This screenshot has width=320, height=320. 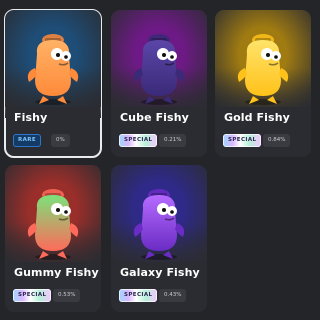 I want to click on galaxy-fishy-character-icon, so click(x=159, y=224).